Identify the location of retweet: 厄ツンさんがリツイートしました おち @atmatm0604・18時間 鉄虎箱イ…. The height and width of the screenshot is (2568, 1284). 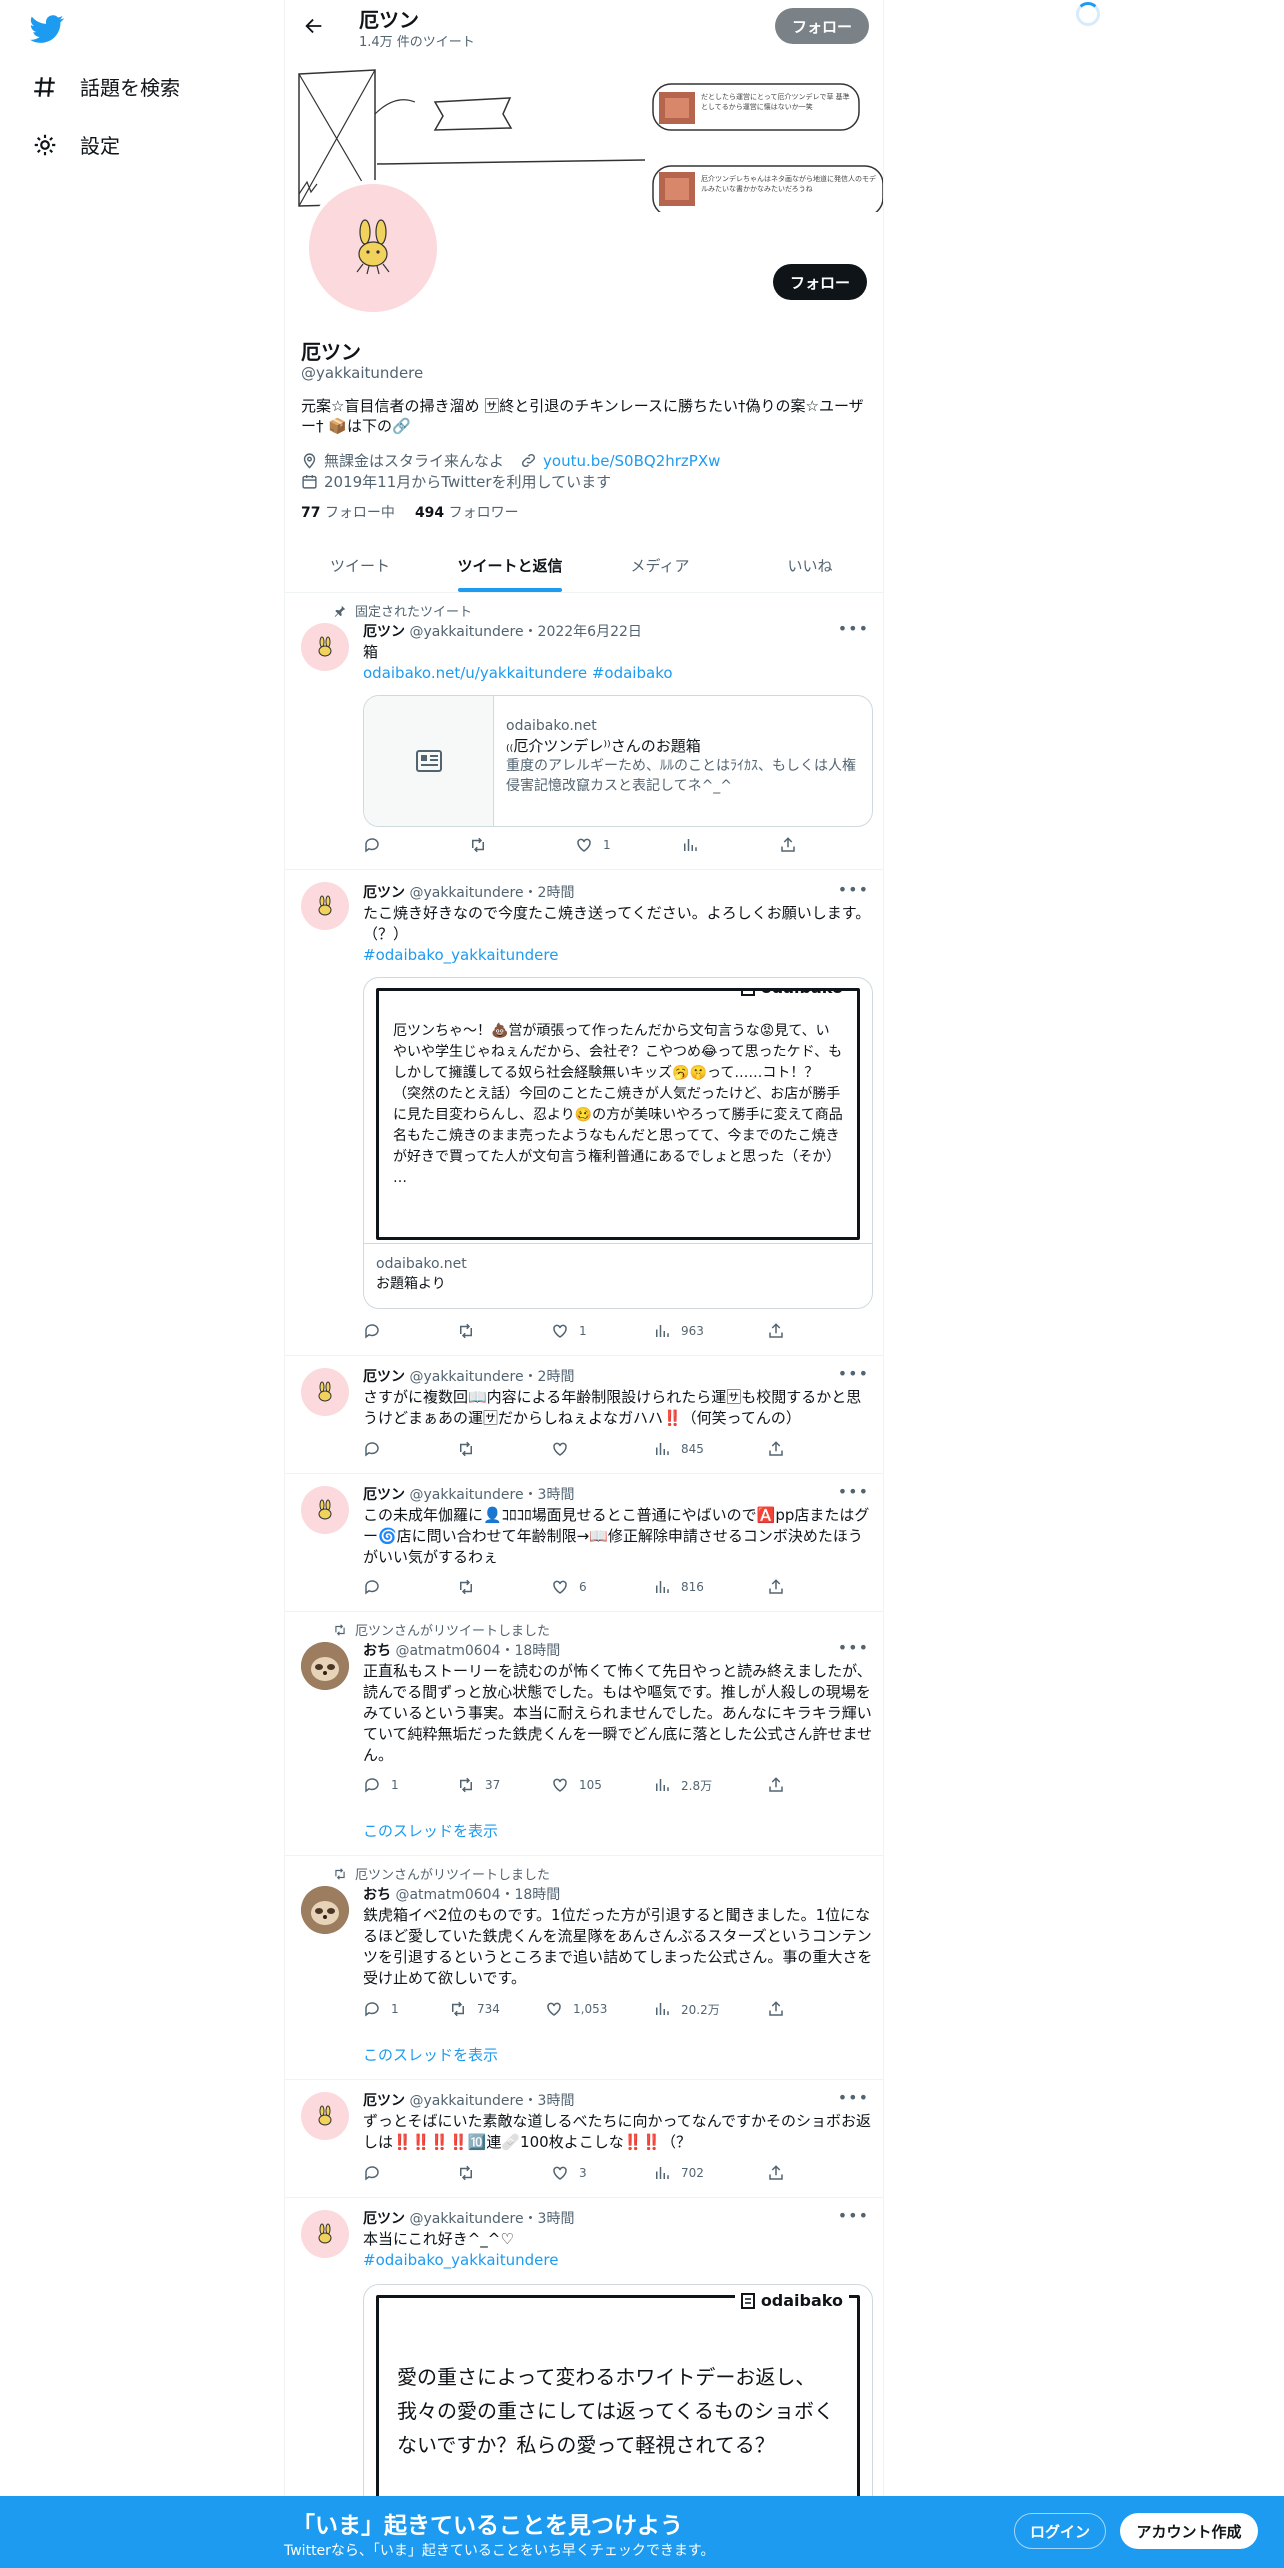
(584, 1968).